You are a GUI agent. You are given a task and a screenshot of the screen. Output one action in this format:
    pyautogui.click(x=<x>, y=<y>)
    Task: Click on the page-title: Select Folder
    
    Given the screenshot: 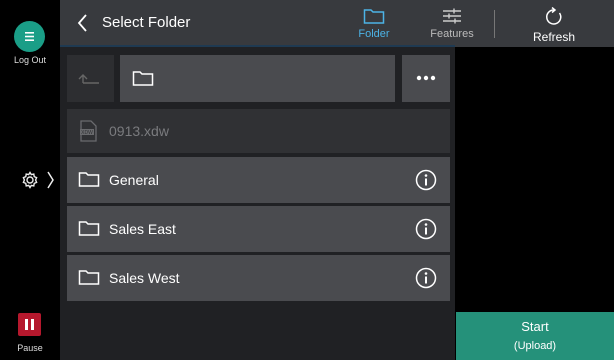 What is the action you would take?
    pyautogui.click(x=146, y=22)
    